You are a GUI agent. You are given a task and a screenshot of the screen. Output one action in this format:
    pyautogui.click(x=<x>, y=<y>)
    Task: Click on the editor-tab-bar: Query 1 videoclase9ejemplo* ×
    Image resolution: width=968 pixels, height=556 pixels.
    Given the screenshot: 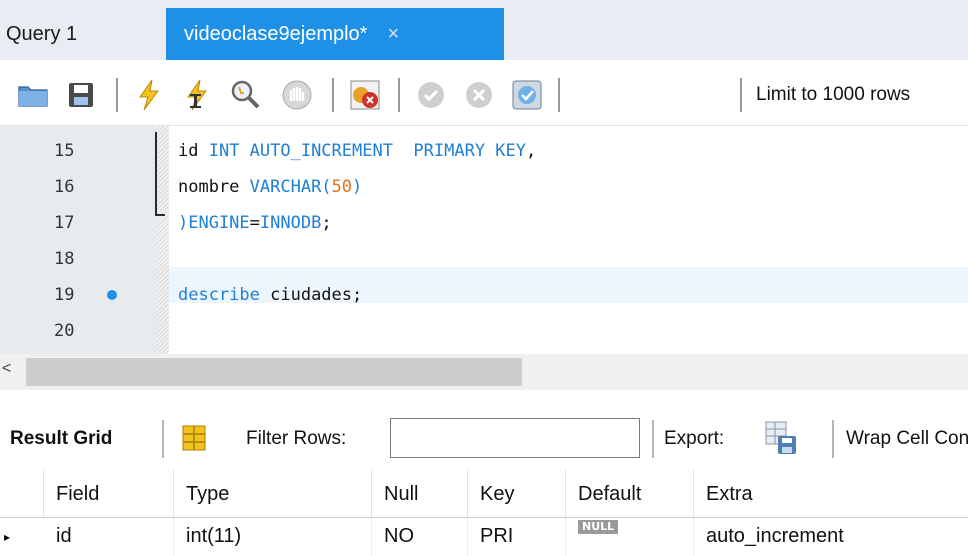 What is the action you would take?
    pyautogui.click(x=484, y=30)
    